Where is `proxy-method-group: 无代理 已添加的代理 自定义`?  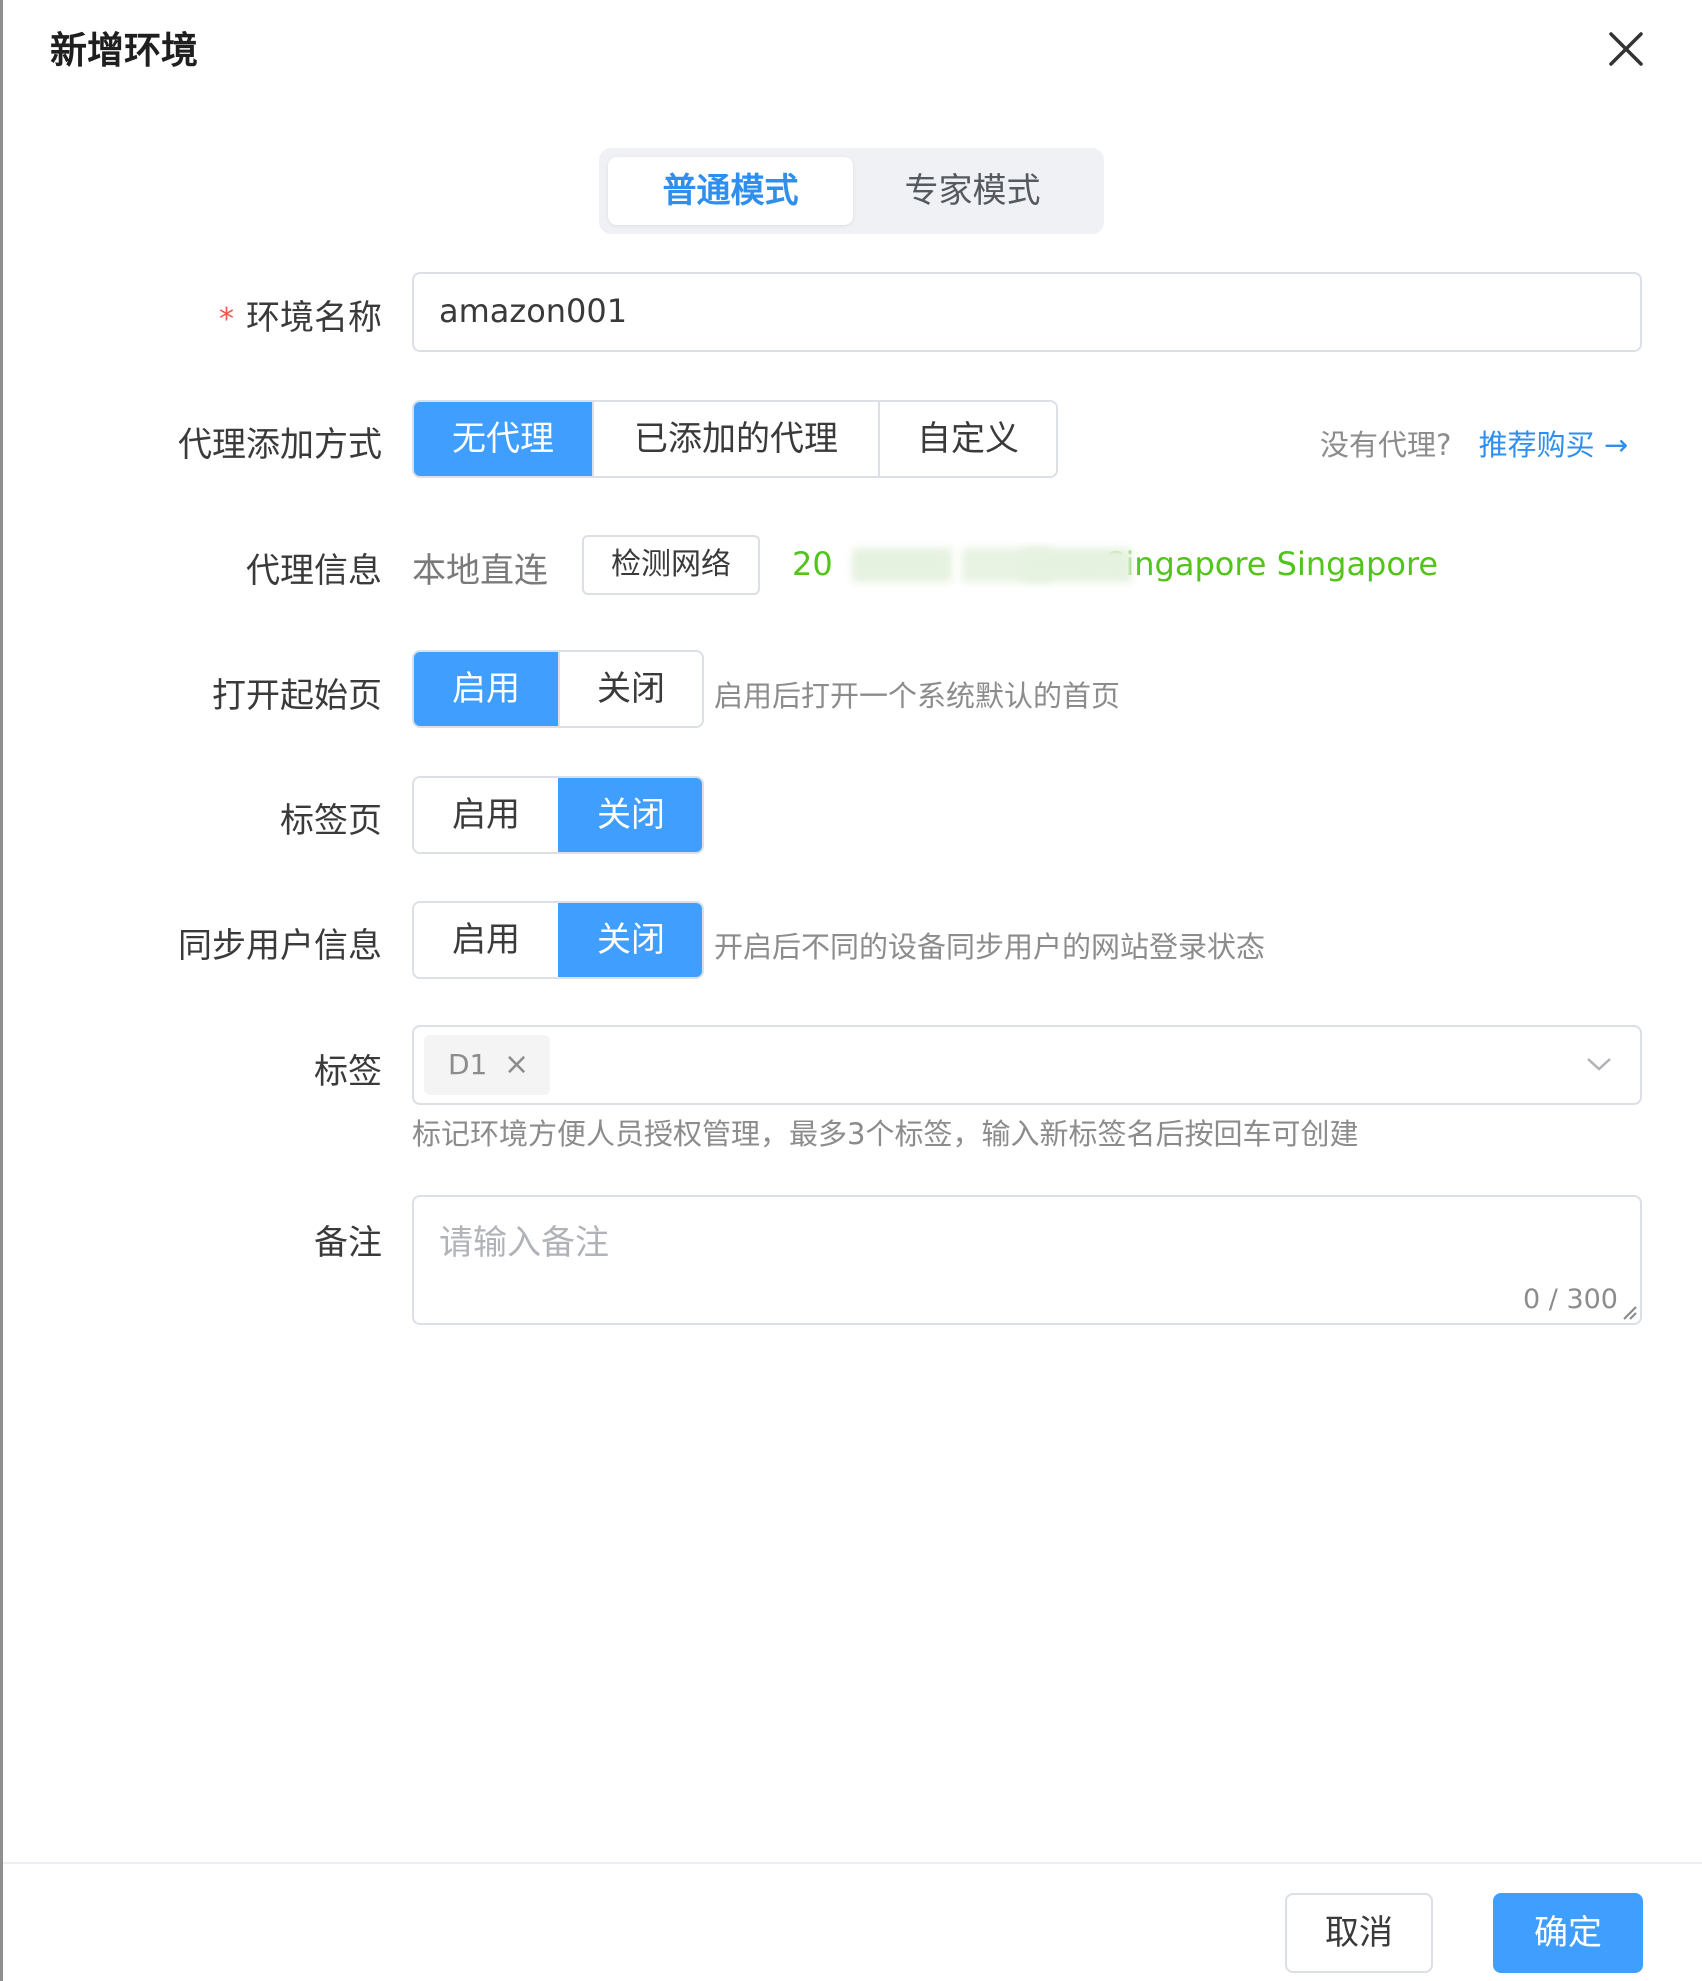 proxy-method-group: 无代理 已添加的代理 自定义 is located at coordinates (735, 439).